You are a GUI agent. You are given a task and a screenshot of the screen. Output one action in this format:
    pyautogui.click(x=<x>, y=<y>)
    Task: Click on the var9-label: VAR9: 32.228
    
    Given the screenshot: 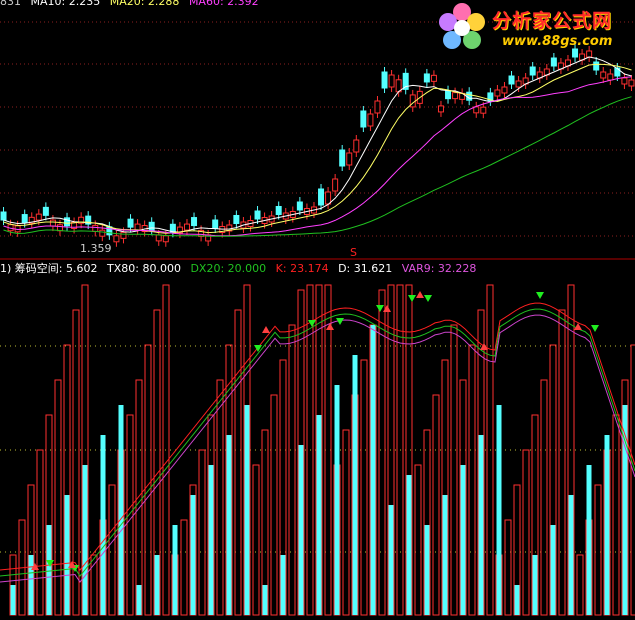 What is the action you would take?
    pyautogui.click(x=439, y=268)
    